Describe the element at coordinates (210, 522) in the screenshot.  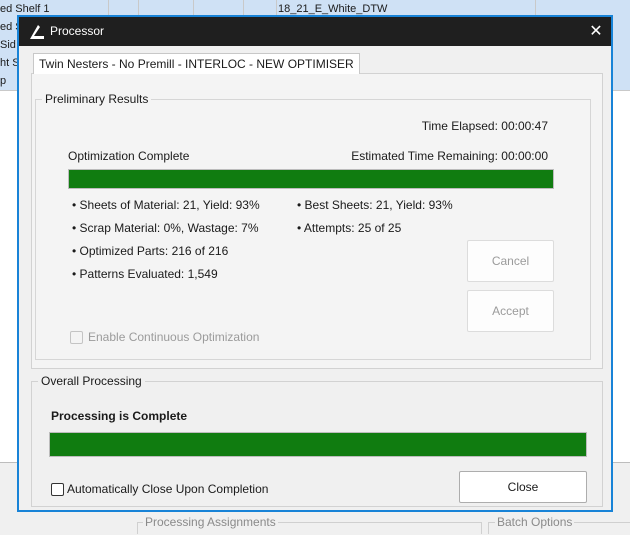
I see `processing-assignments-label: Processing Assignments` at that location.